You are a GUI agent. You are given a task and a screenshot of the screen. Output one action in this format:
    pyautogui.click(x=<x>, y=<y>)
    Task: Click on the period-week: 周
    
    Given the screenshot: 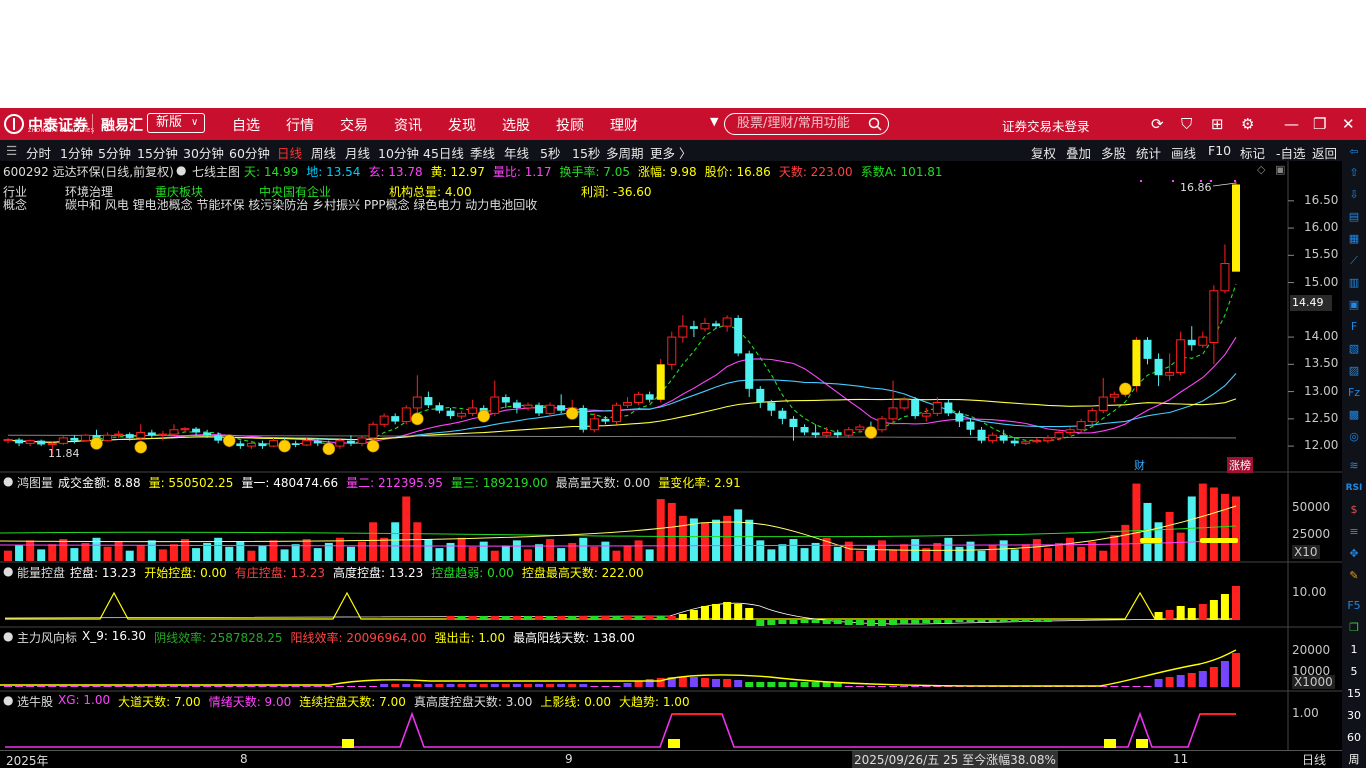 What is the action you would take?
    pyautogui.click(x=1354, y=760)
    